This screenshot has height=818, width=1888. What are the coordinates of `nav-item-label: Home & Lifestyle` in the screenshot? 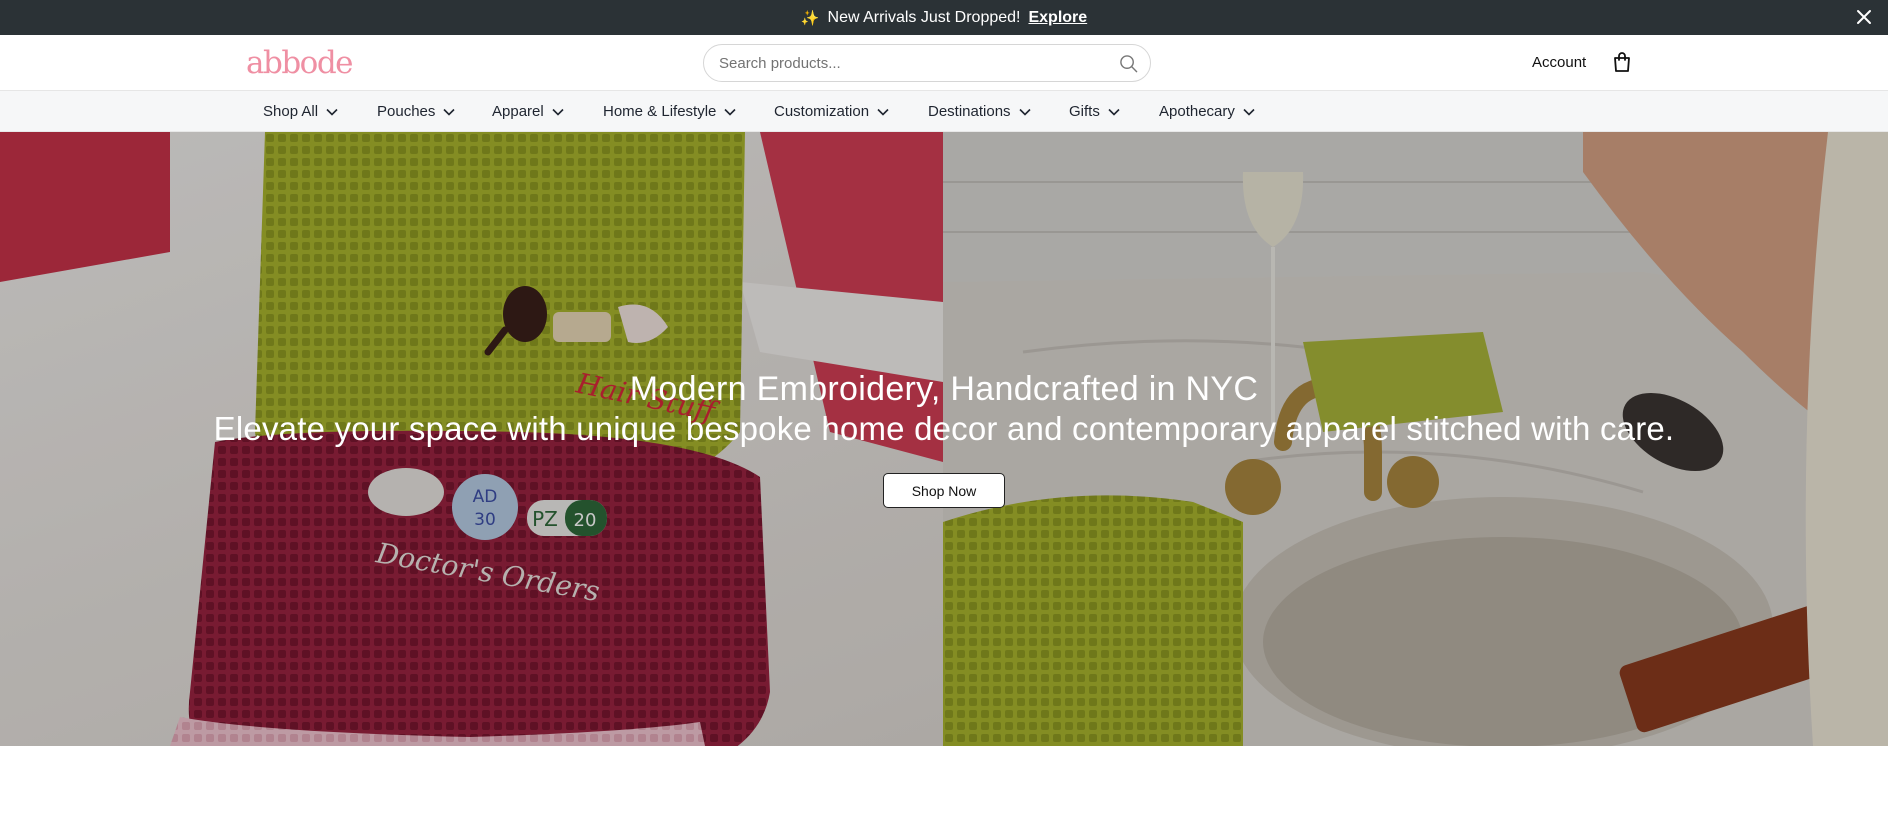 It's located at (660, 111).